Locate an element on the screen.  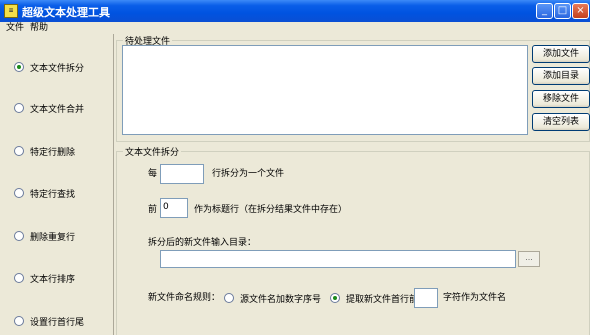
naming-option-sequence: 源文件名加数字序号 is located at coordinates (272, 298).